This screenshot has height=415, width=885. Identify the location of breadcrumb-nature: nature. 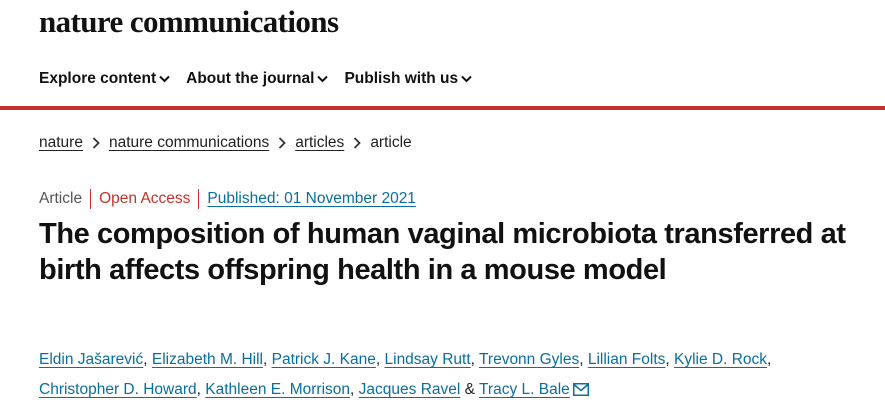
(61, 143).